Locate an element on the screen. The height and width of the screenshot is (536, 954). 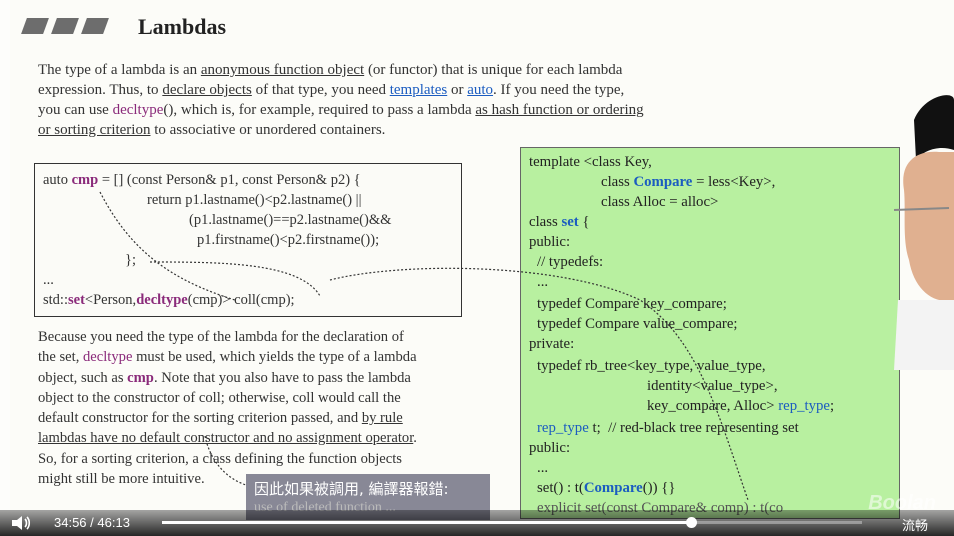
presenter is located at coordinates (924, 232).